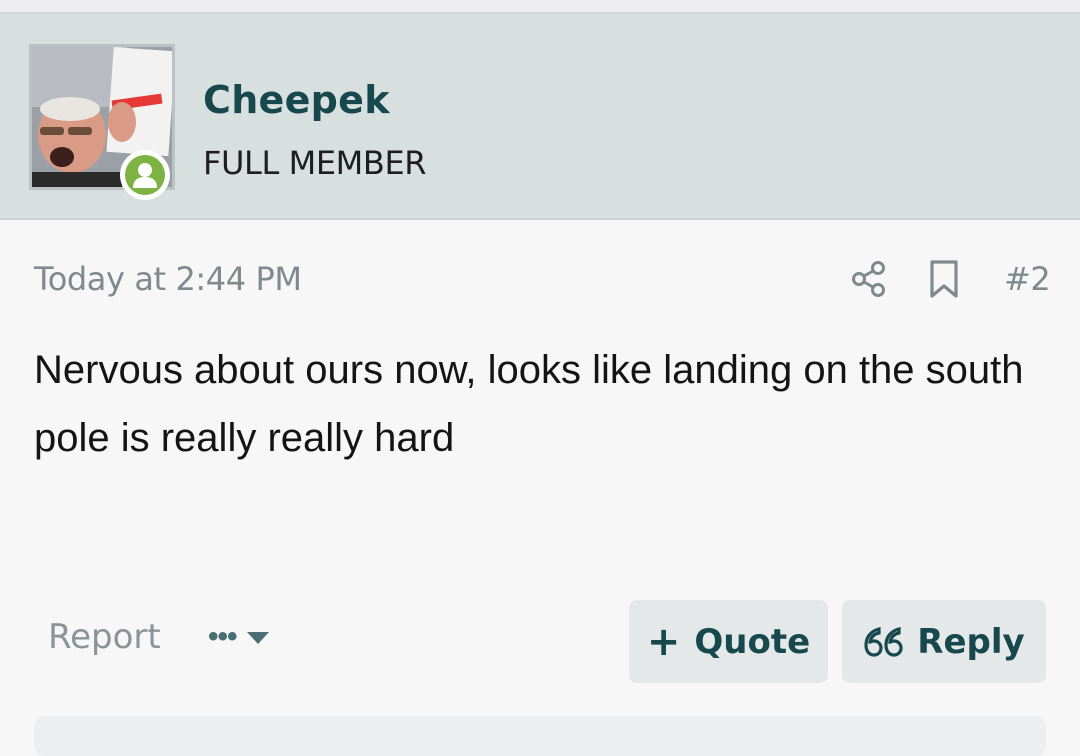  Describe the element at coordinates (222, 636) in the screenshot. I see `more-dots-icon: •••` at that location.